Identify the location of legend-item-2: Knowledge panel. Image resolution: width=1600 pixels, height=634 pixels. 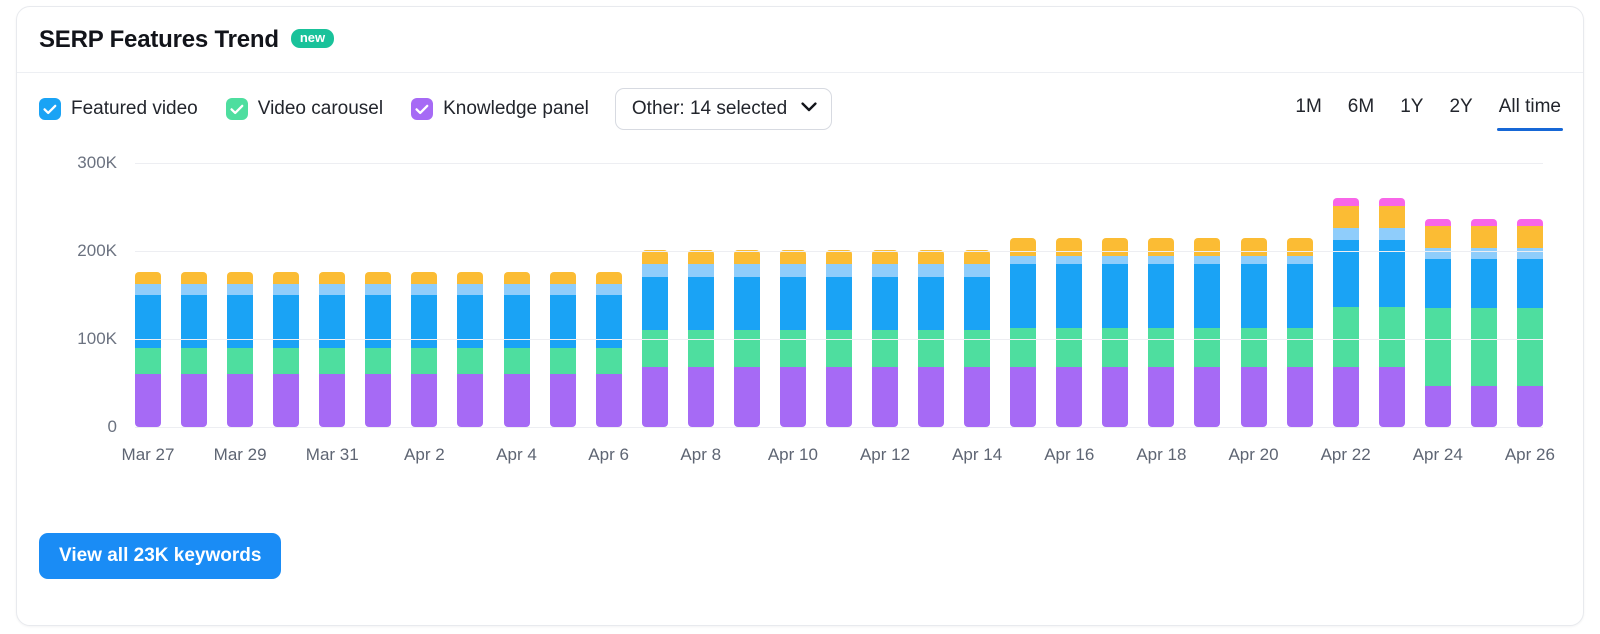
(500, 109).